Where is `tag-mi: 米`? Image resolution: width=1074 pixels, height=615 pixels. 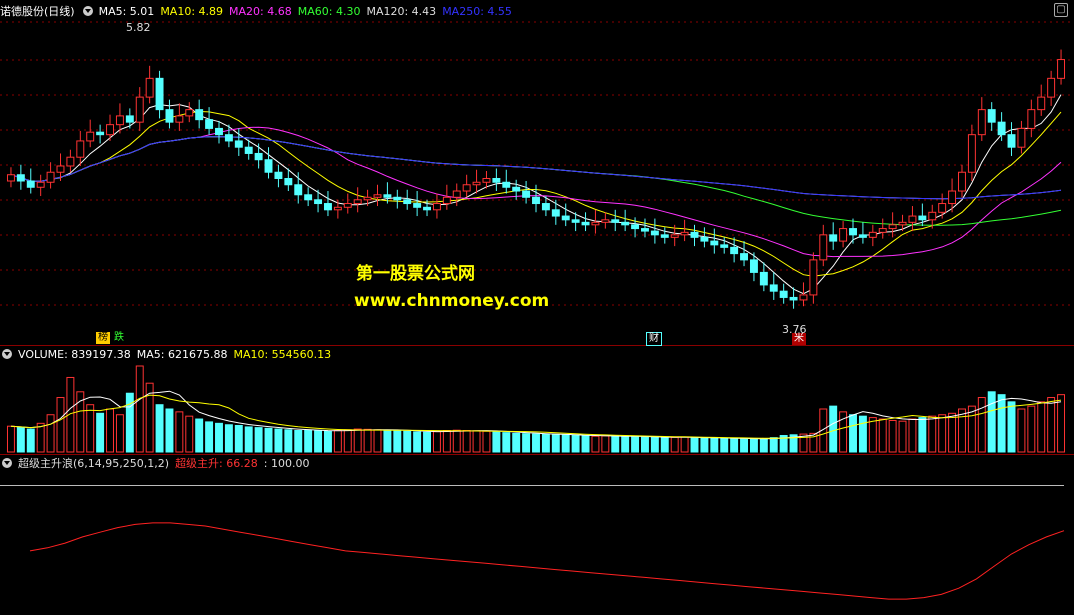 tag-mi: 米 is located at coordinates (799, 339).